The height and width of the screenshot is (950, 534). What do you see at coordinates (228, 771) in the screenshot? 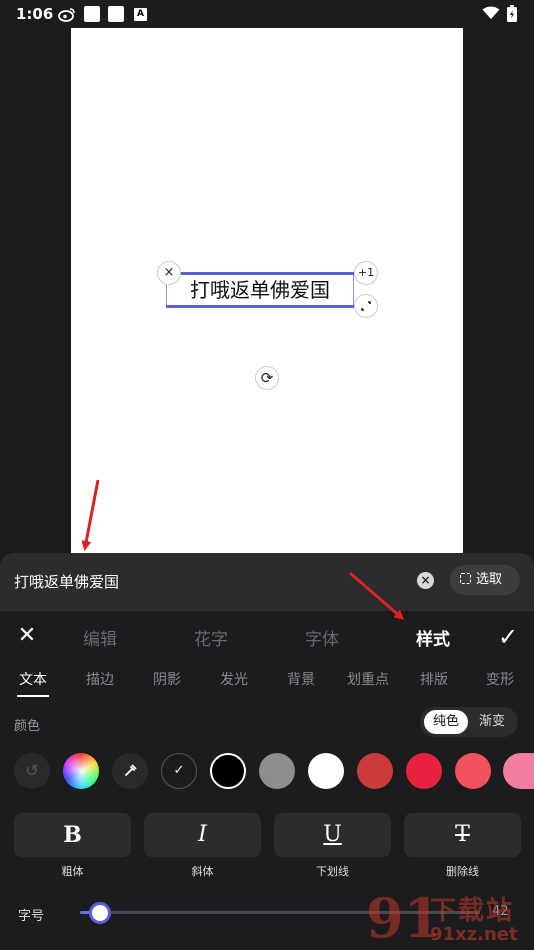
I see `swatch-black` at bounding box center [228, 771].